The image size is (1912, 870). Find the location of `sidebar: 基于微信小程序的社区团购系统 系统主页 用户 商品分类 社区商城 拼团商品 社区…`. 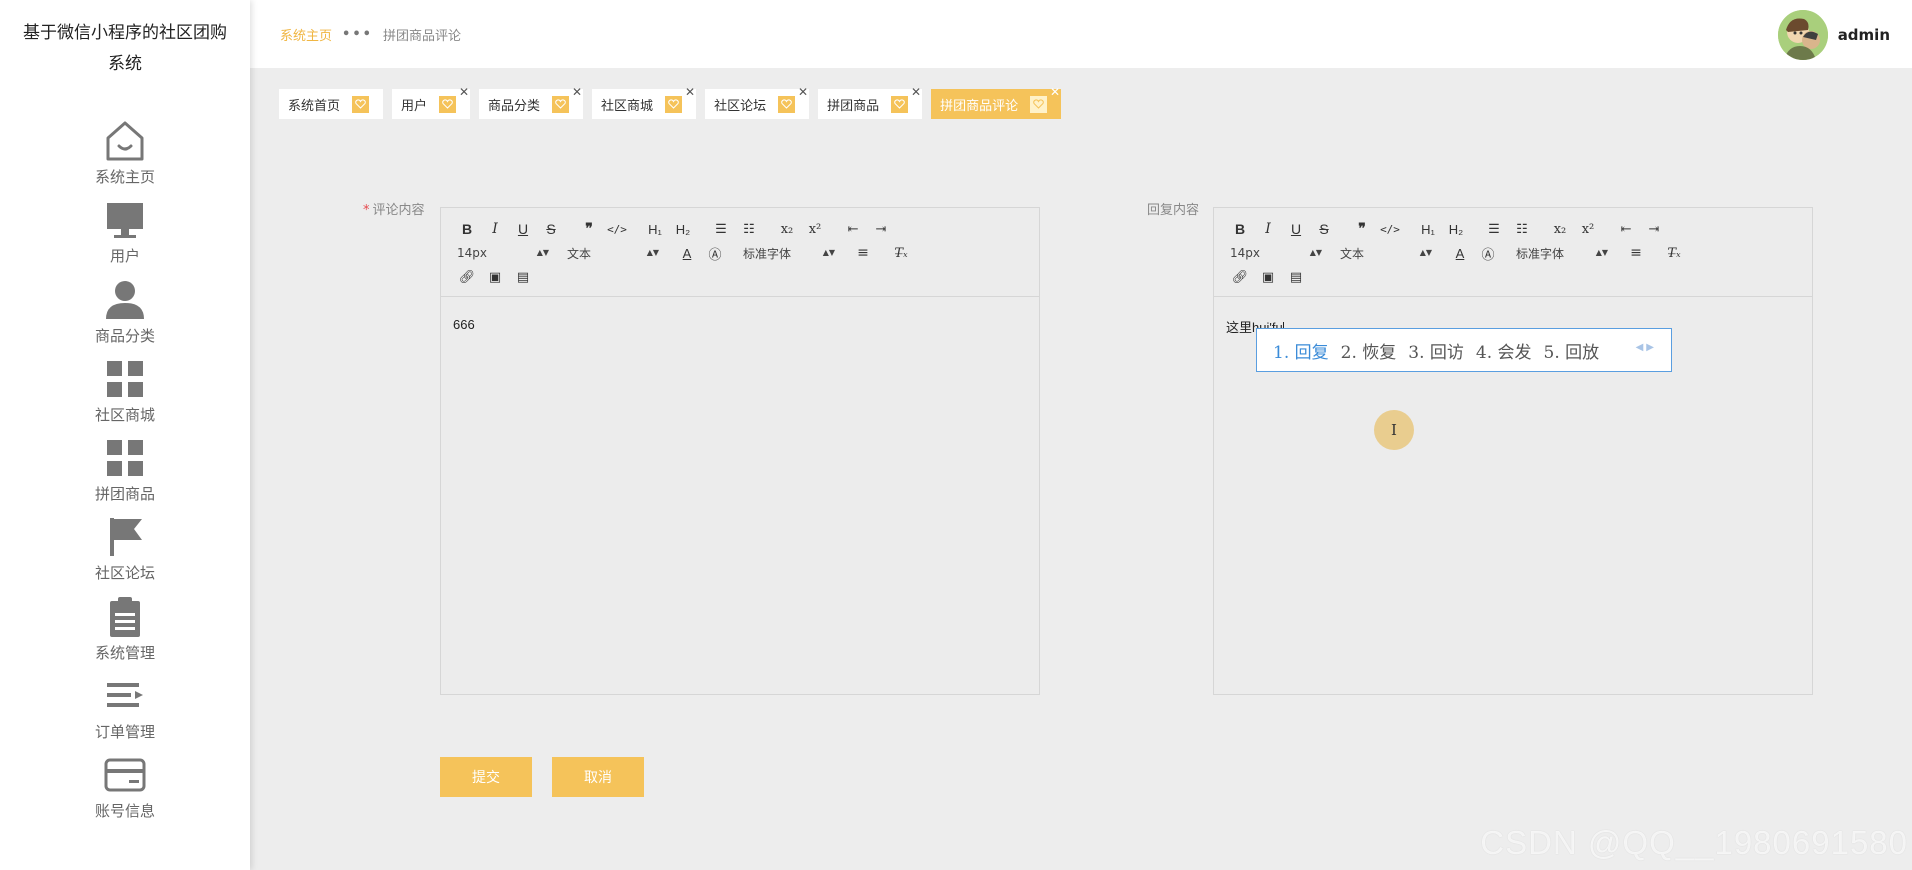

sidebar: 基于微信小程序的社区团购系统 系统主页 用户 商品分类 社区商城 拼团商品 社区… is located at coordinates (125, 435).